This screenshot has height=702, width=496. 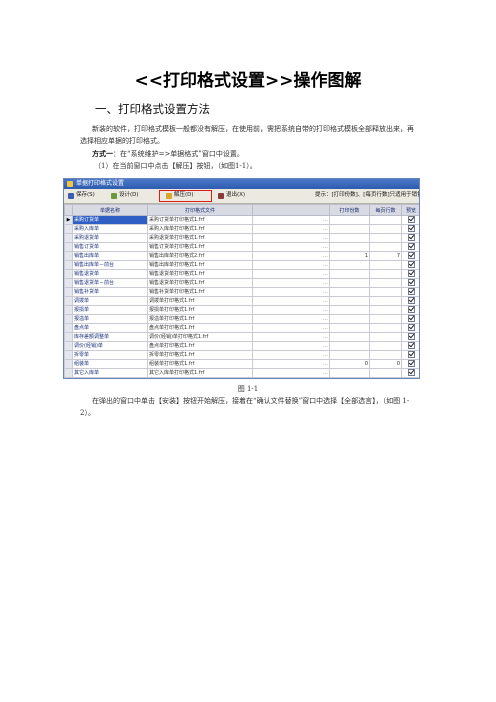 I want to click on format-file-cell: 拆零单打印格式1.frf, so click(x=200, y=355).